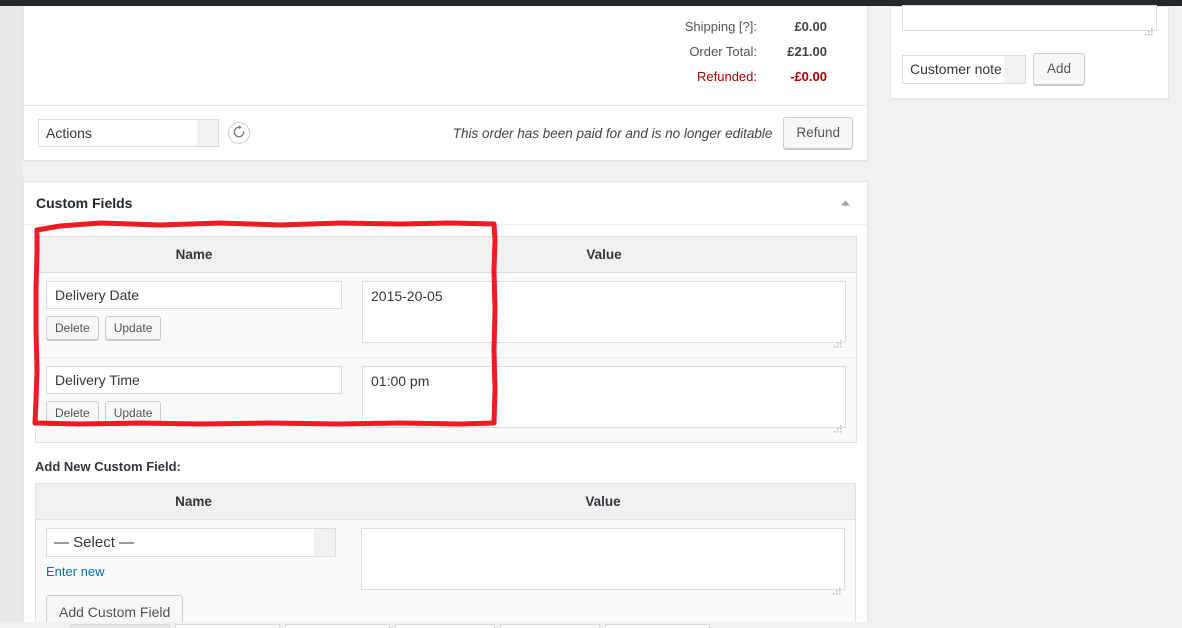  What do you see at coordinates (845, 203) in the screenshot?
I see `chevron-up-icon` at bounding box center [845, 203].